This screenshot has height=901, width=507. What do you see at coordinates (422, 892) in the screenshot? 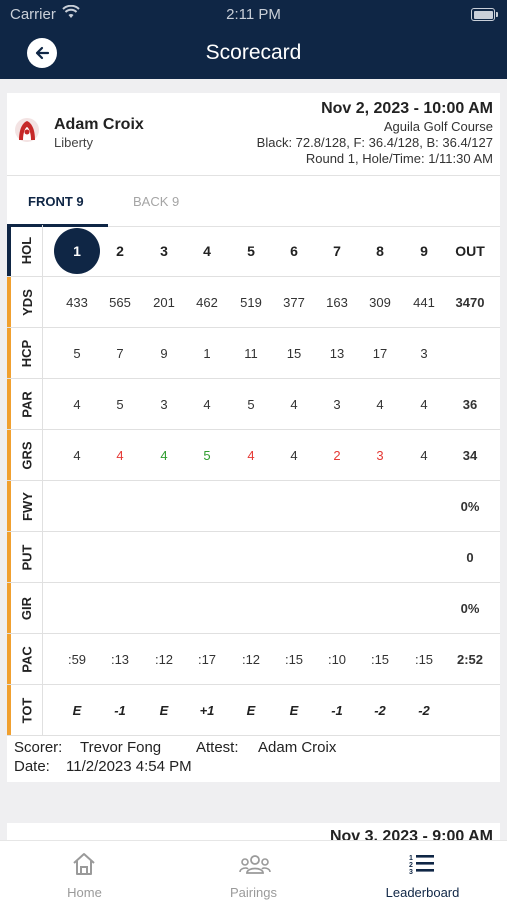
I see `tab-leaderboard-label: Leaderboard` at bounding box center [422, 892].